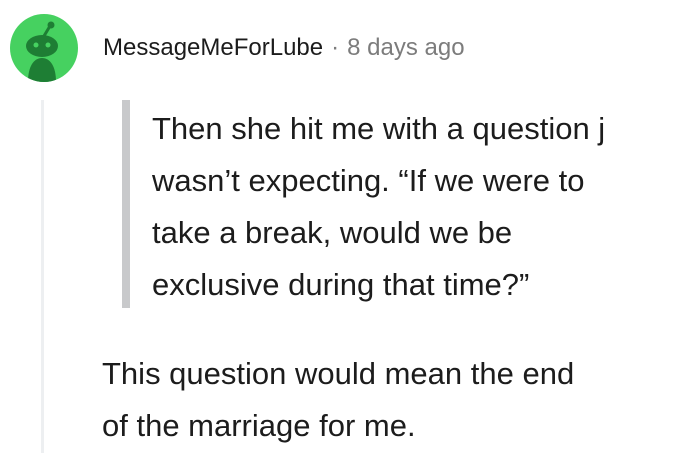 Image resolution: width=700 pixels, height=453 pixels. I want to click on body-line: of the marriage for me., so click(259, 425).